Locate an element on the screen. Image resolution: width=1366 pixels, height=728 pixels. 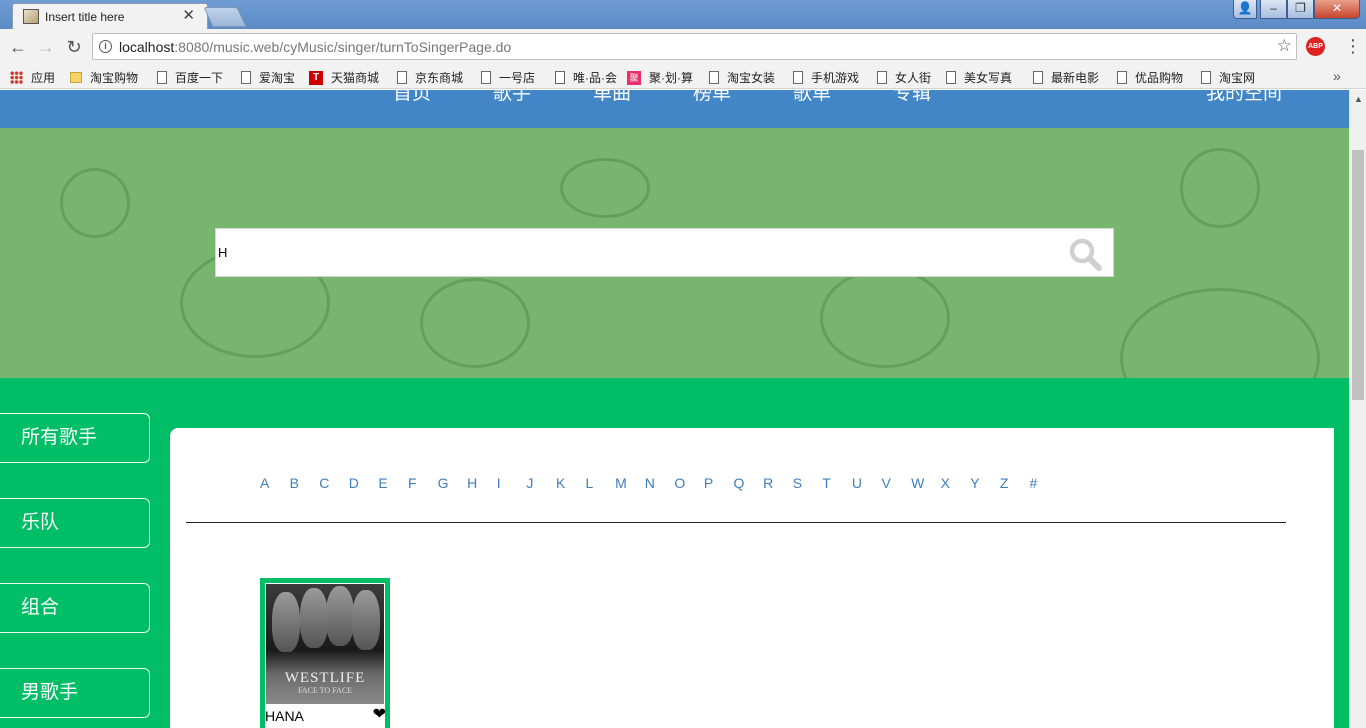
bookmark-item: 唯·品·会 is located at coordinates (586, 77).